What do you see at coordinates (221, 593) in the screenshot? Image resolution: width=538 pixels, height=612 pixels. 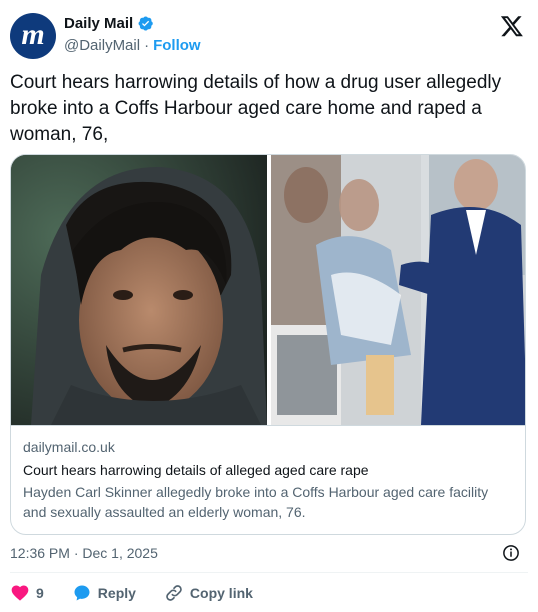 I see `copy-link-label: Copy link` at bounding box center [221, 593].